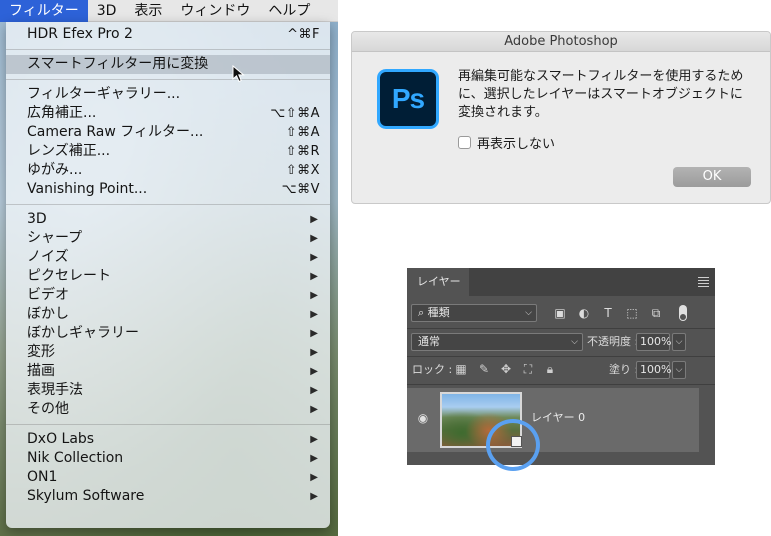 Image resolution: width=771 pixels, height=536 pixels. Describe the element at coordinates (168, 439) in the screenshot. I see `submenu-dxo-labs: DxO Labs ▶` at that location.